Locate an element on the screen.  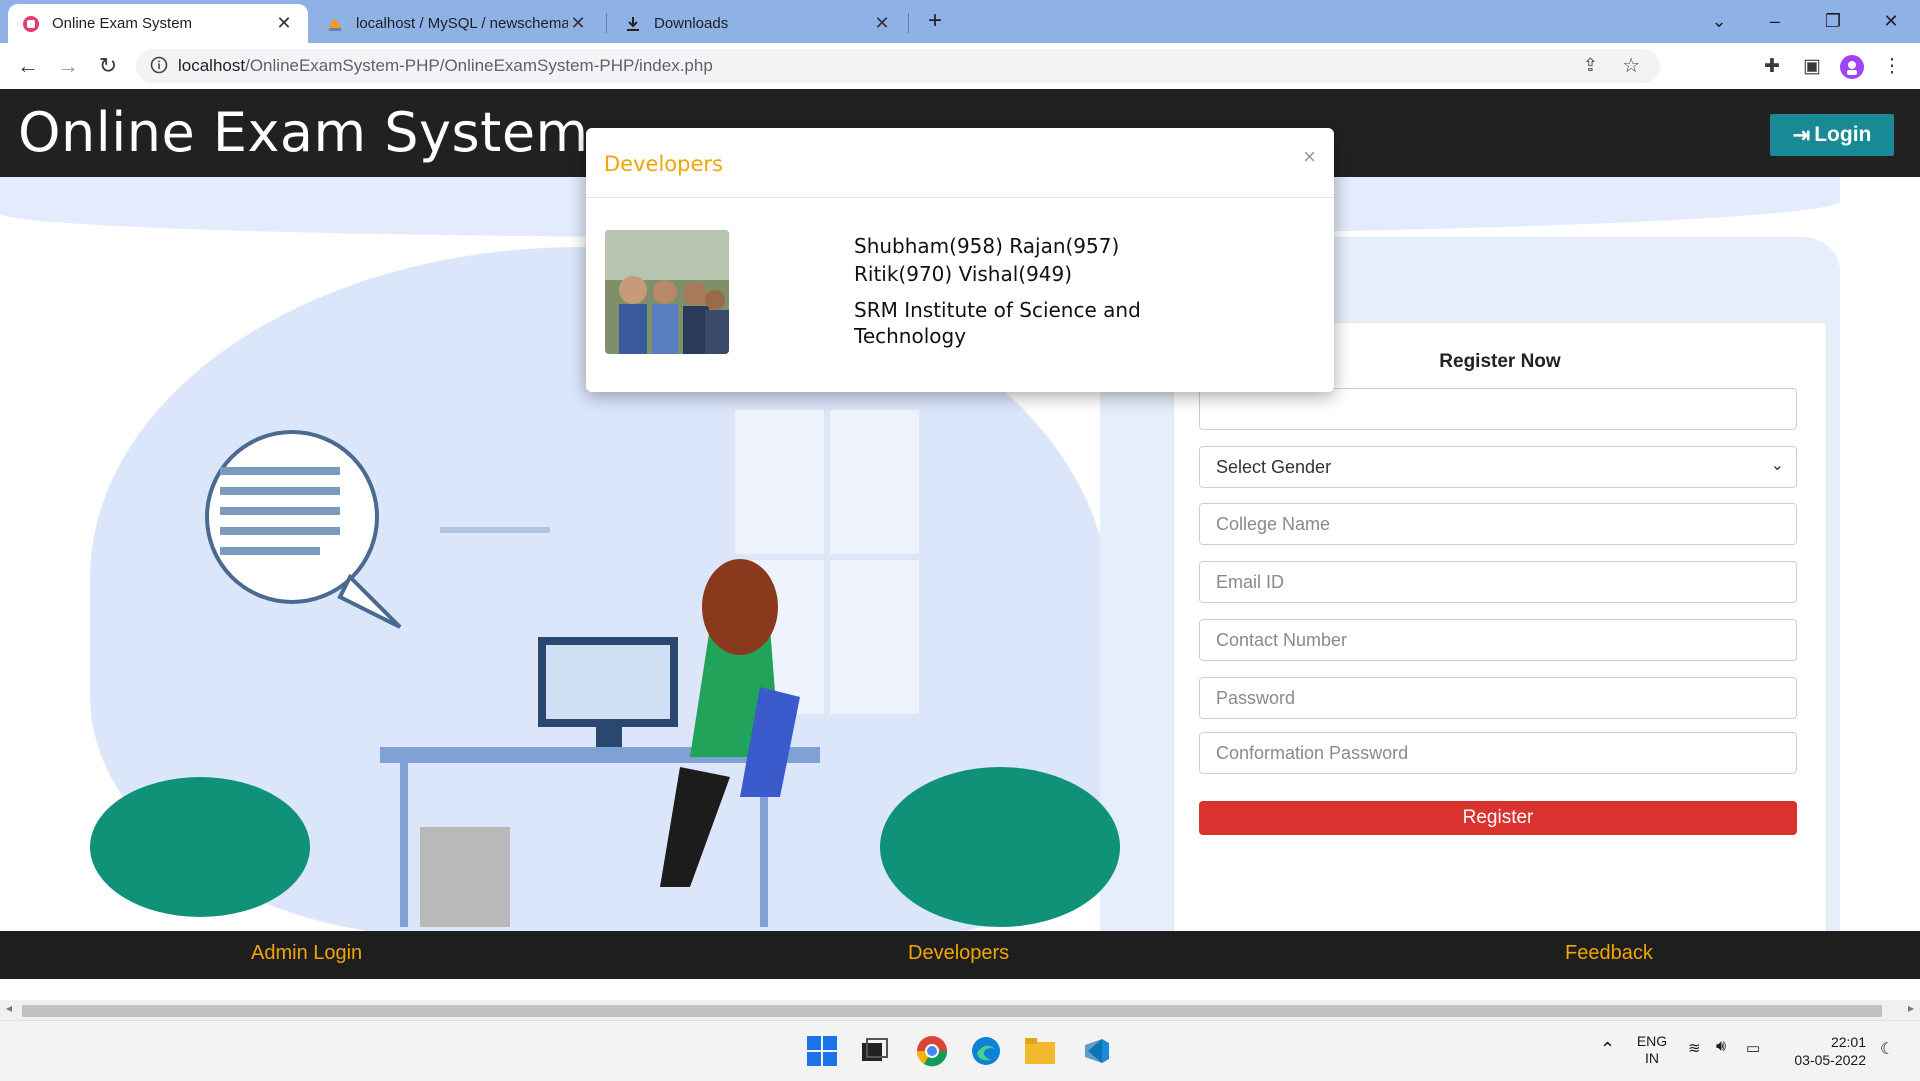
close-icon: × is located at coordinates (1309, 157).